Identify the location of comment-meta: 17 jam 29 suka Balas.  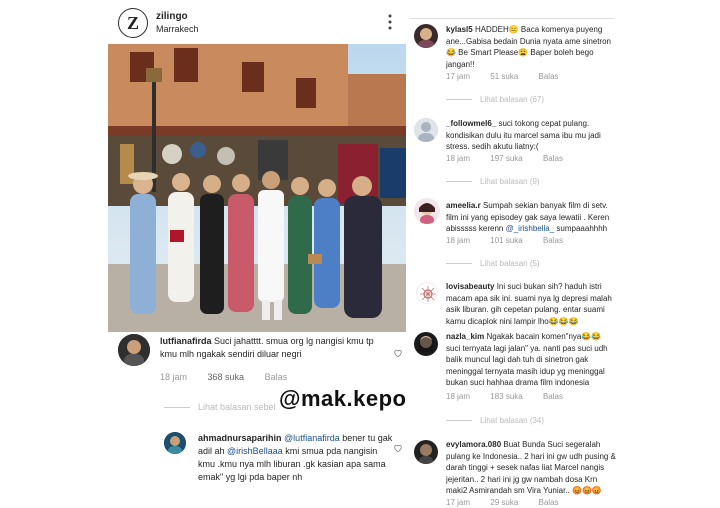
(511, 502).